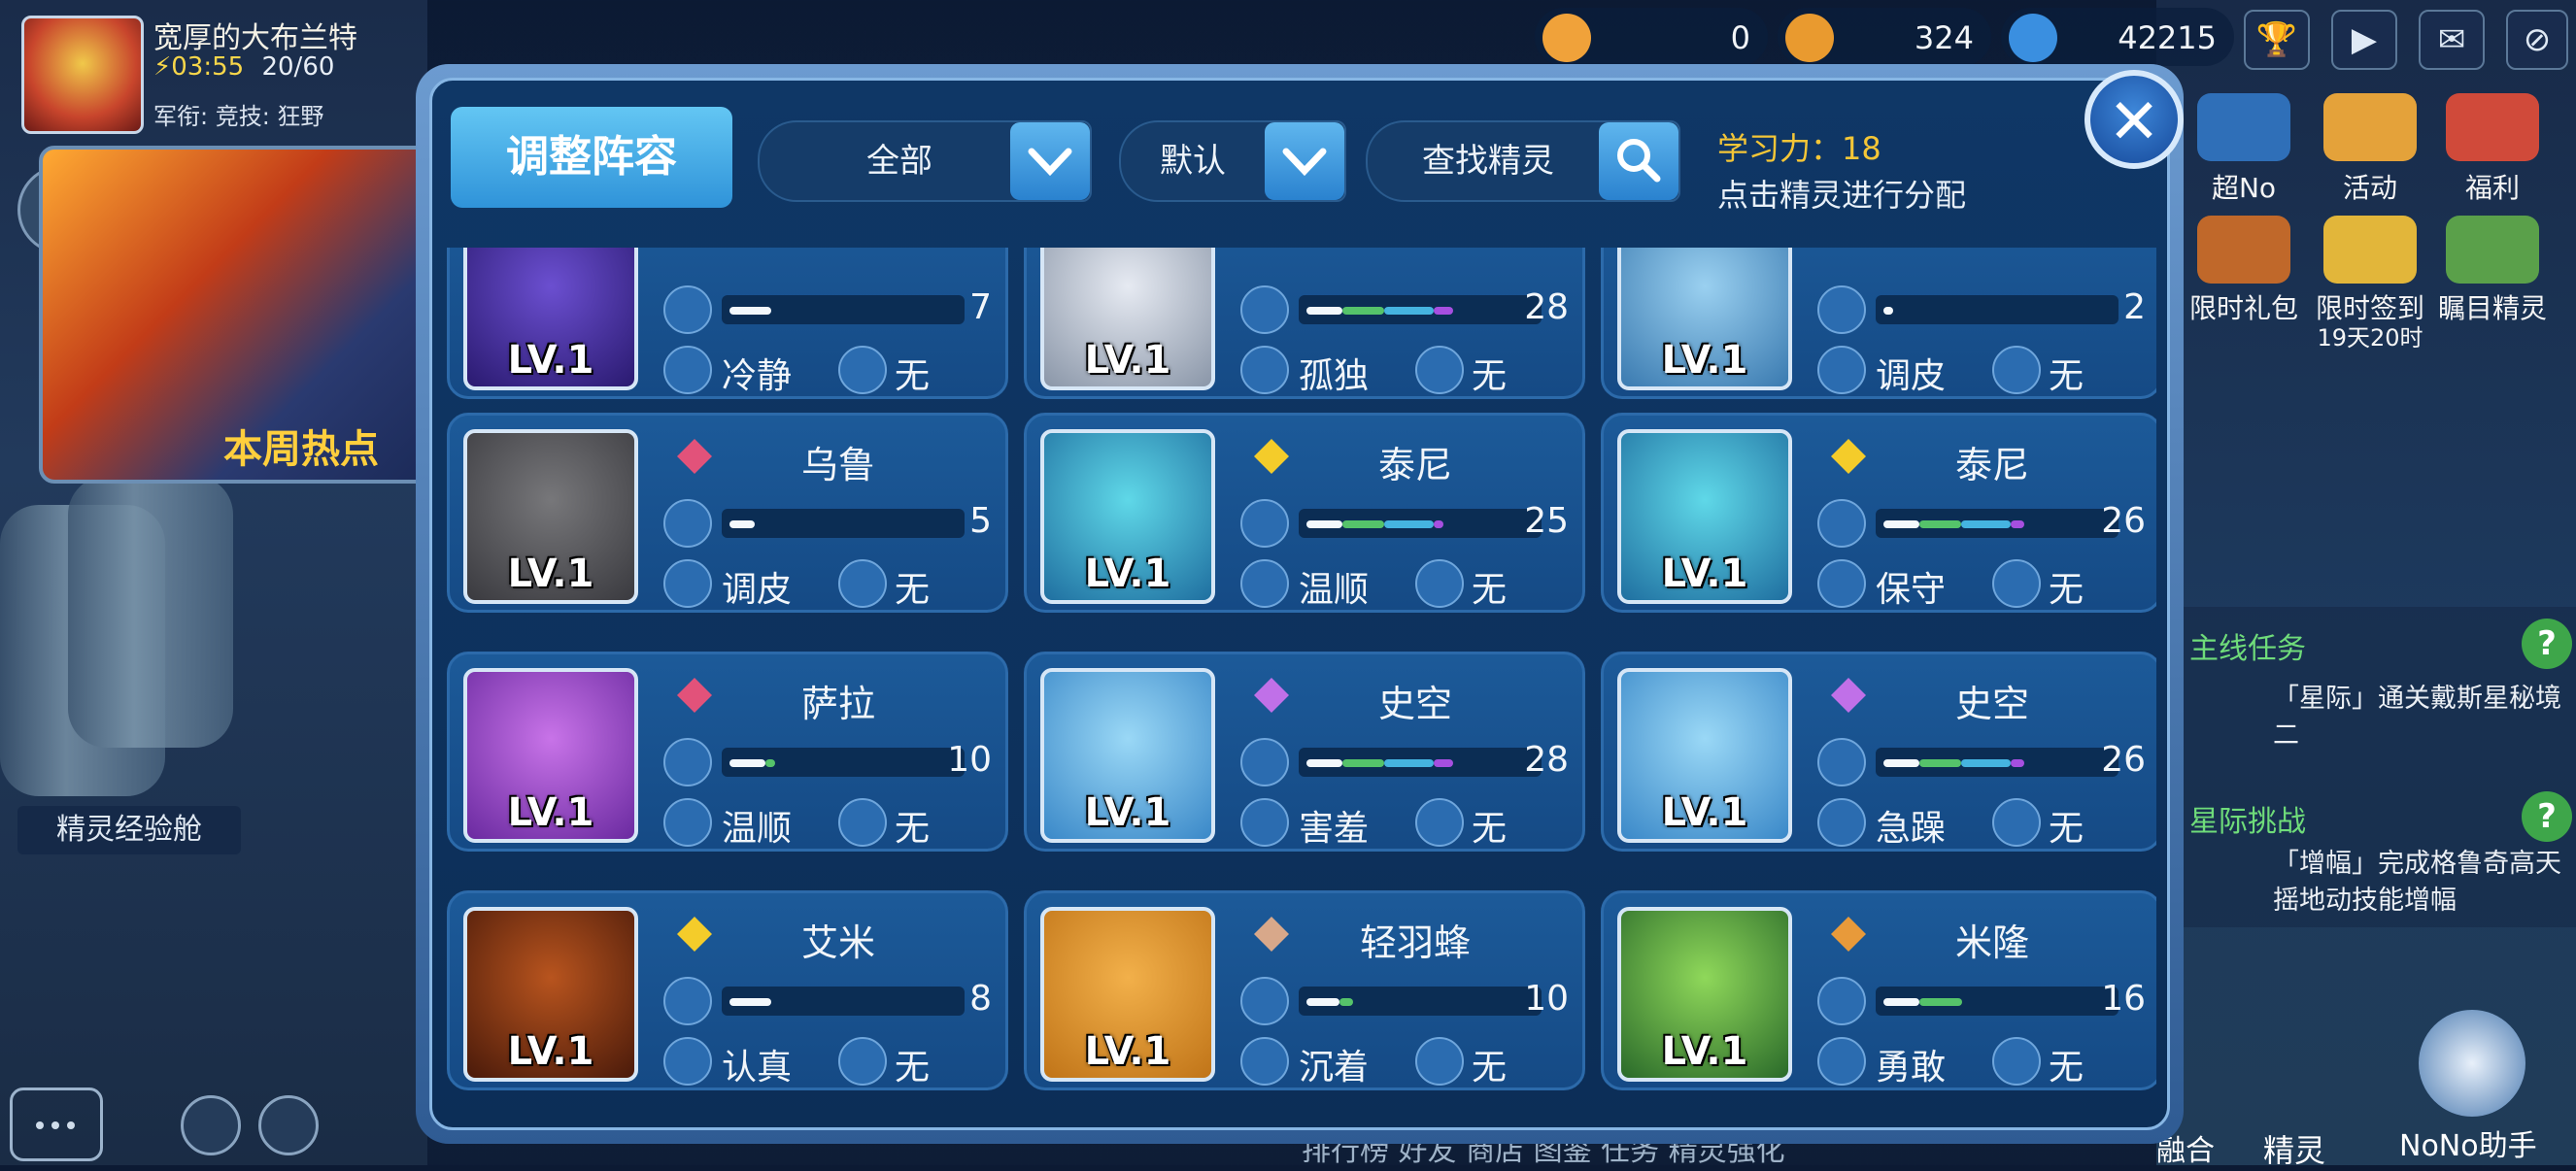 This screenshot has width=2576, height=1171. I want to click on filter-dropdown: 全部, so click(925, 161).